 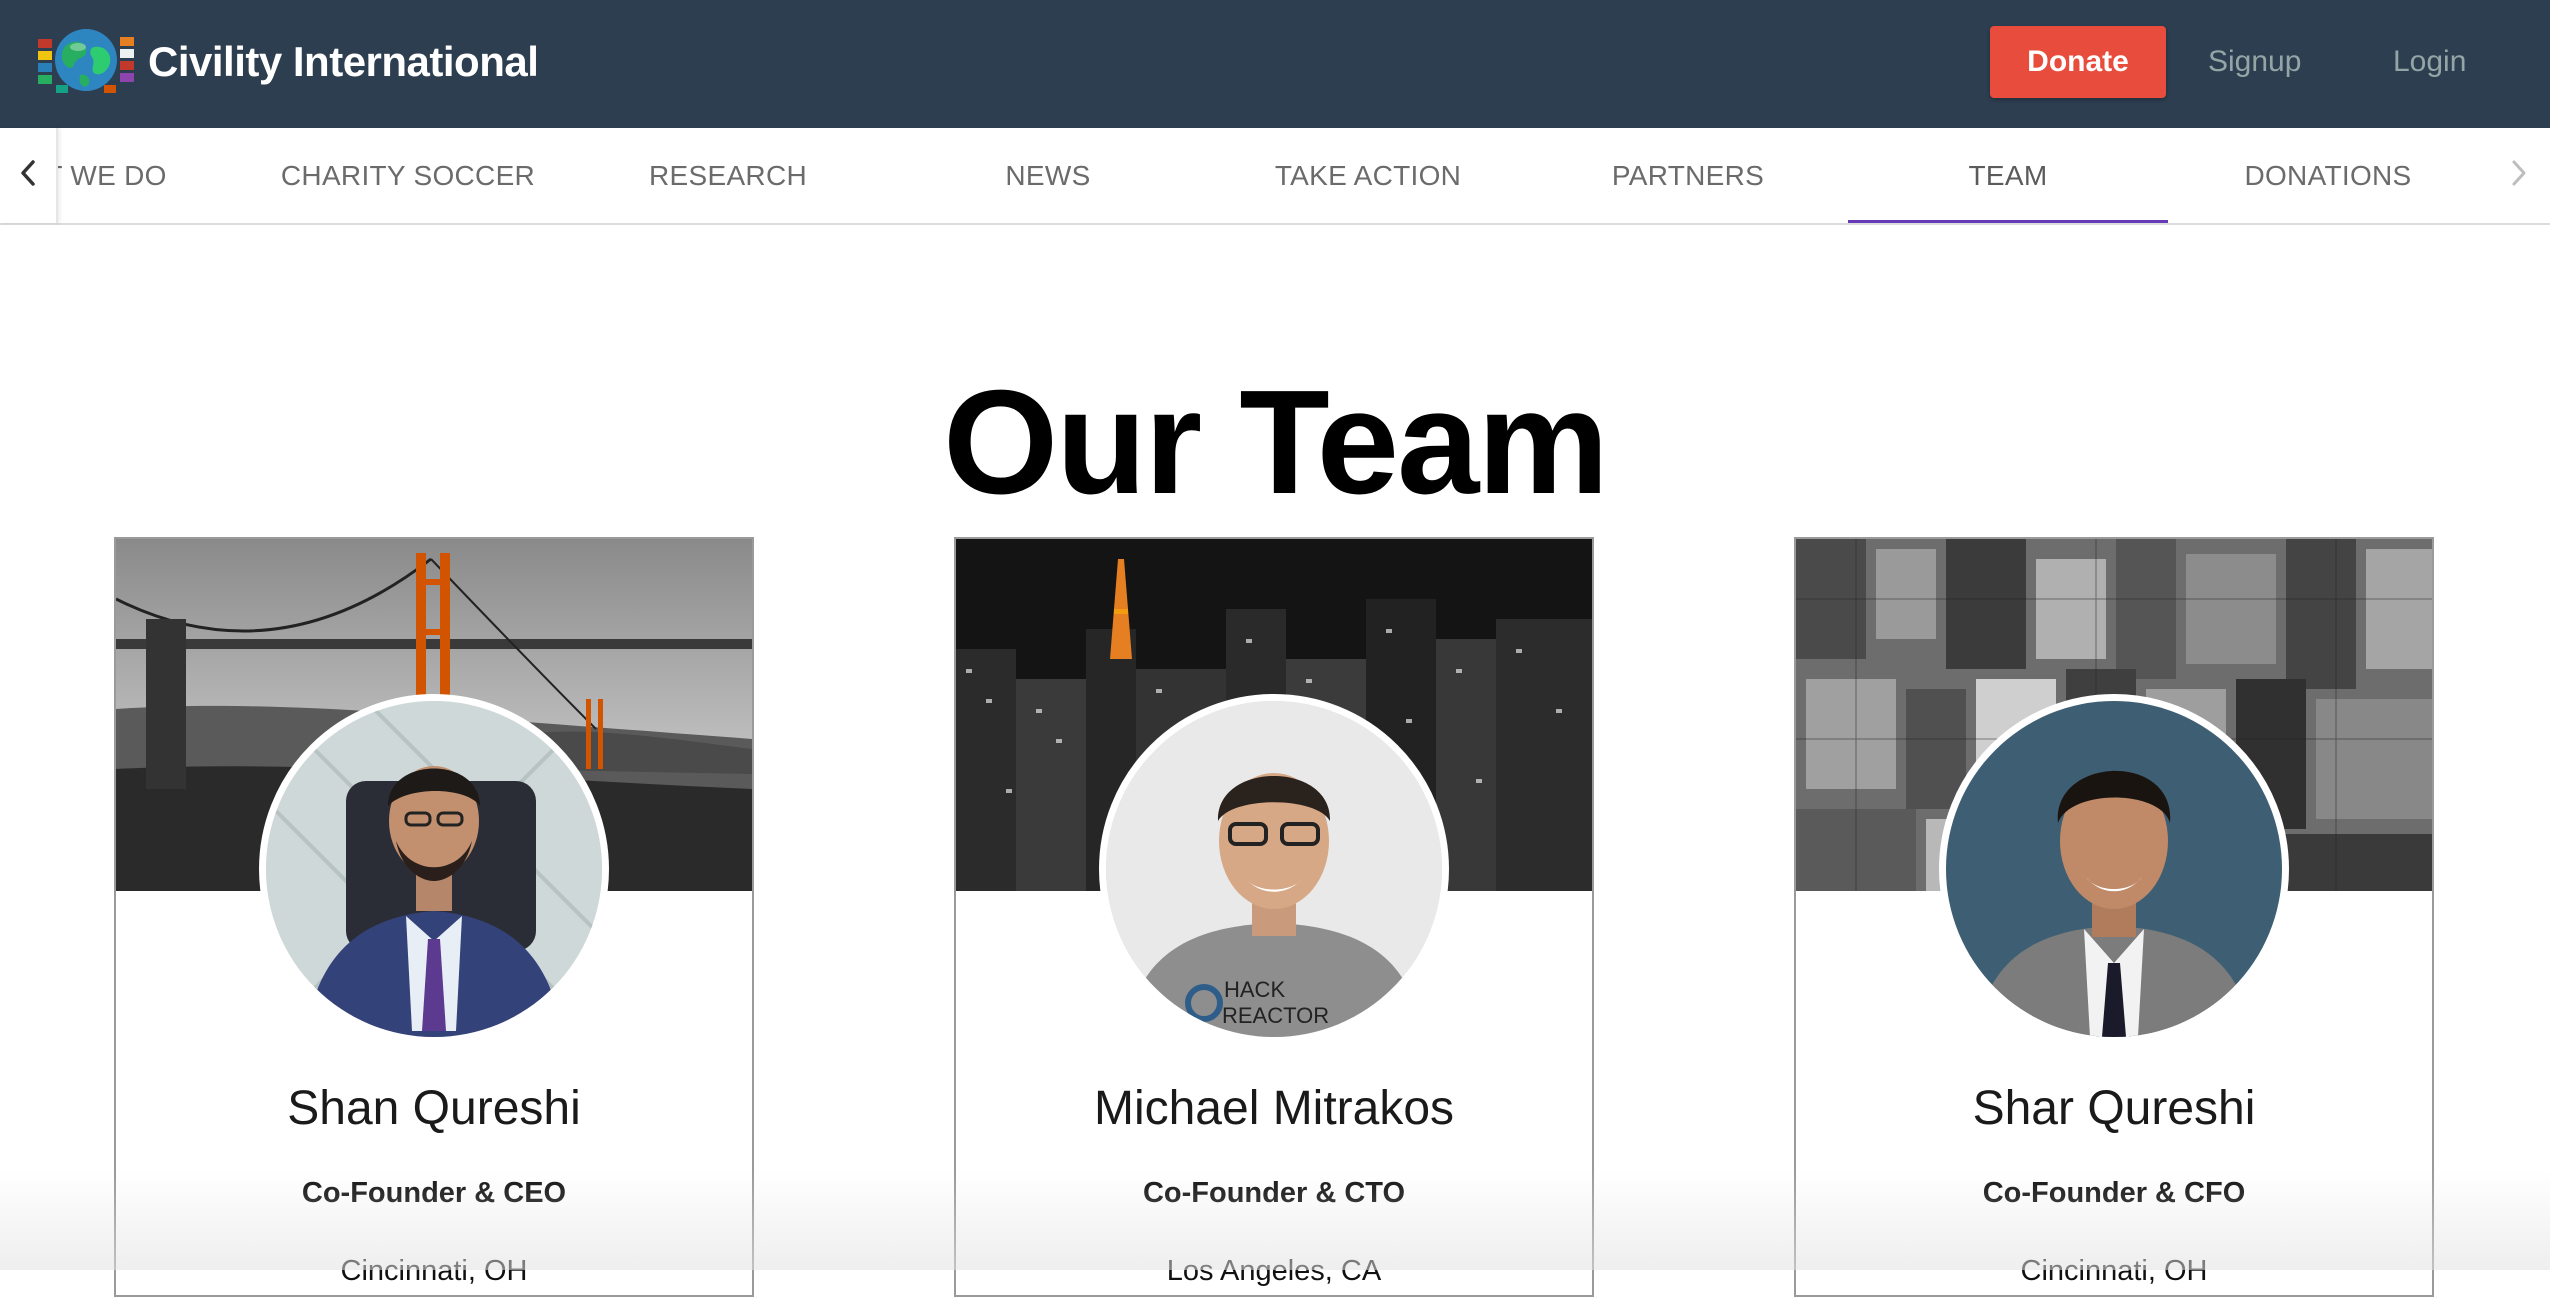 I want to click on member-role: Co-Founder & CTO, so click(x=1274, y=1193).